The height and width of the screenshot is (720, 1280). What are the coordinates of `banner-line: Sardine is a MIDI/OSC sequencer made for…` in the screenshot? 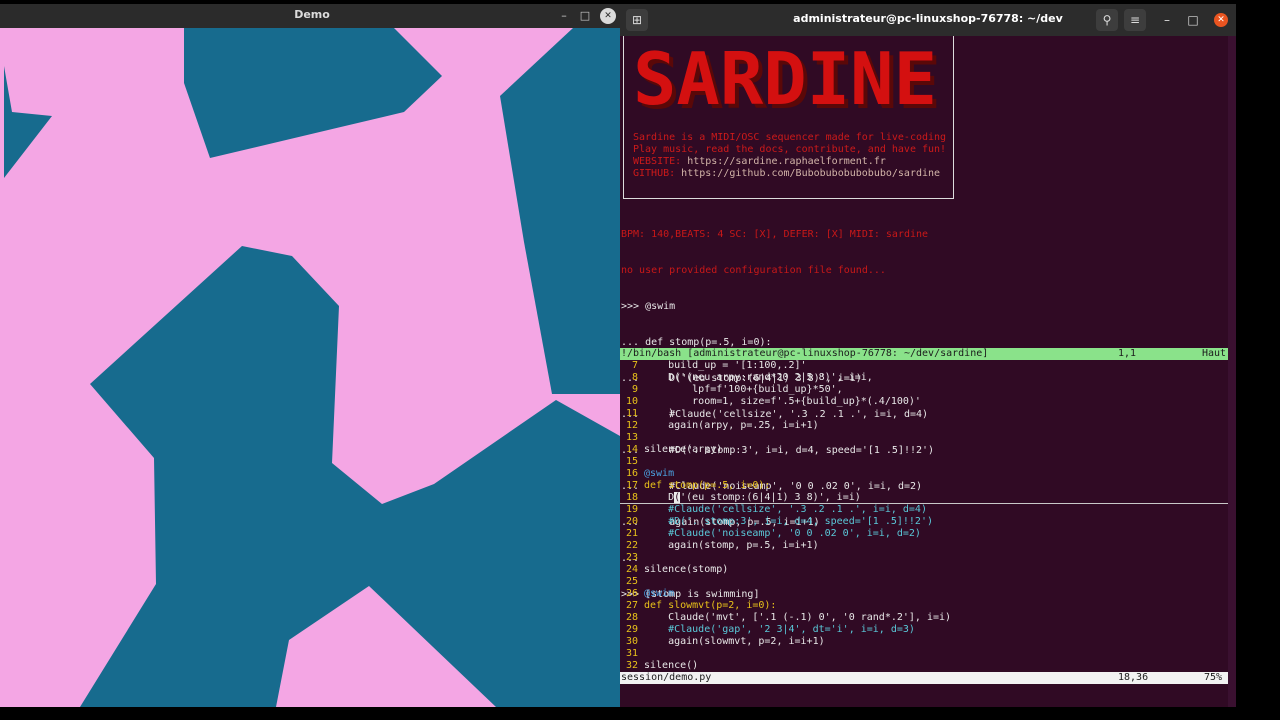 It's located at (790, 137).